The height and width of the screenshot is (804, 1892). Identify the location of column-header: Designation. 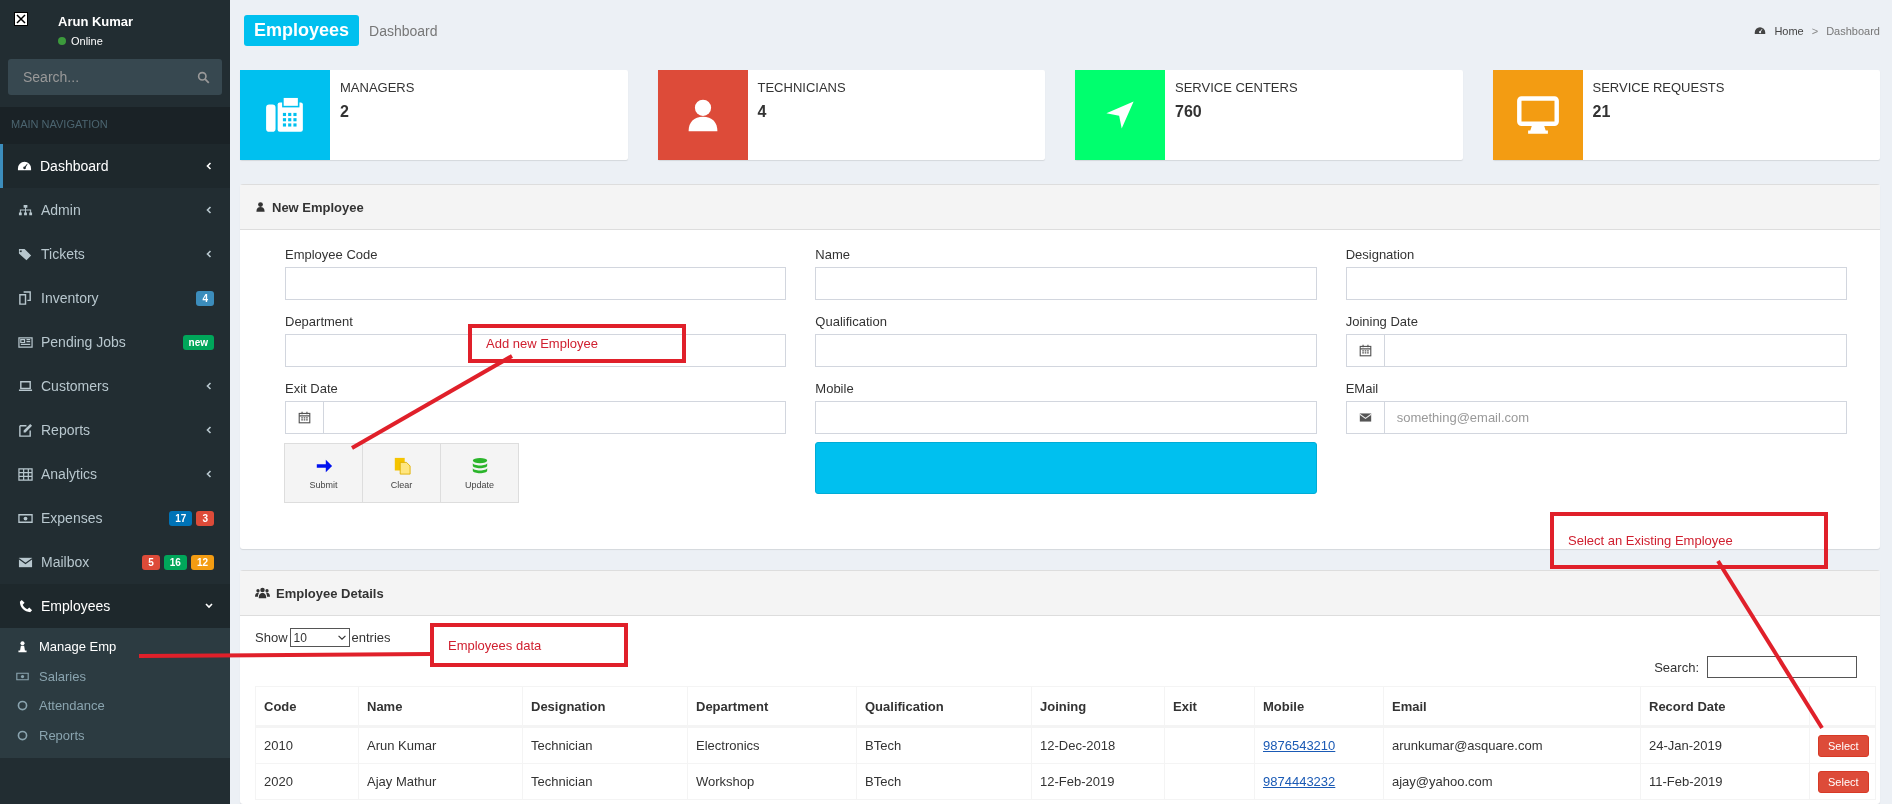
(605, 706).